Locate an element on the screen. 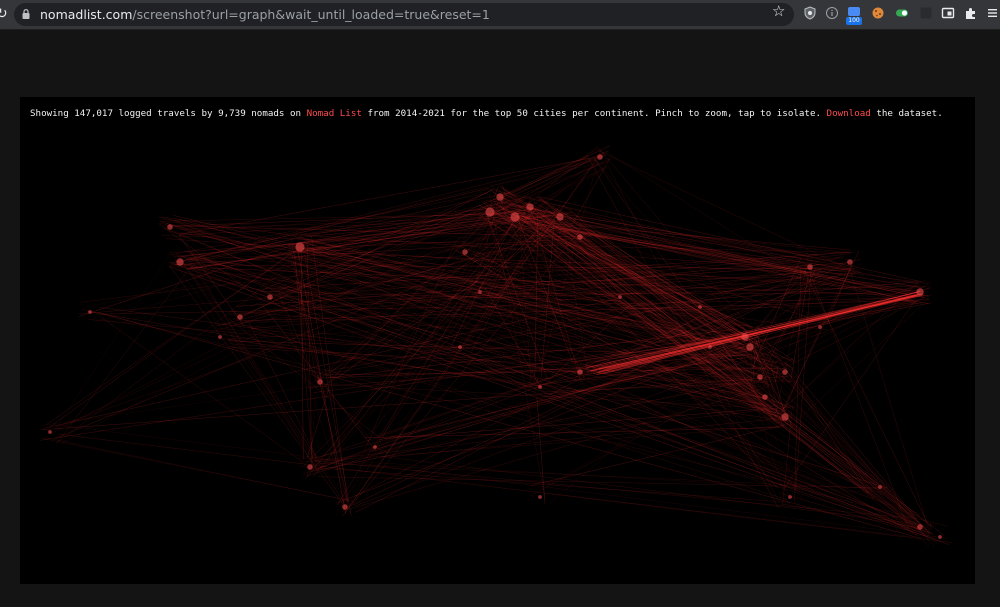  nomad-list-link: Nomad List is located at coordinates (334, 113).